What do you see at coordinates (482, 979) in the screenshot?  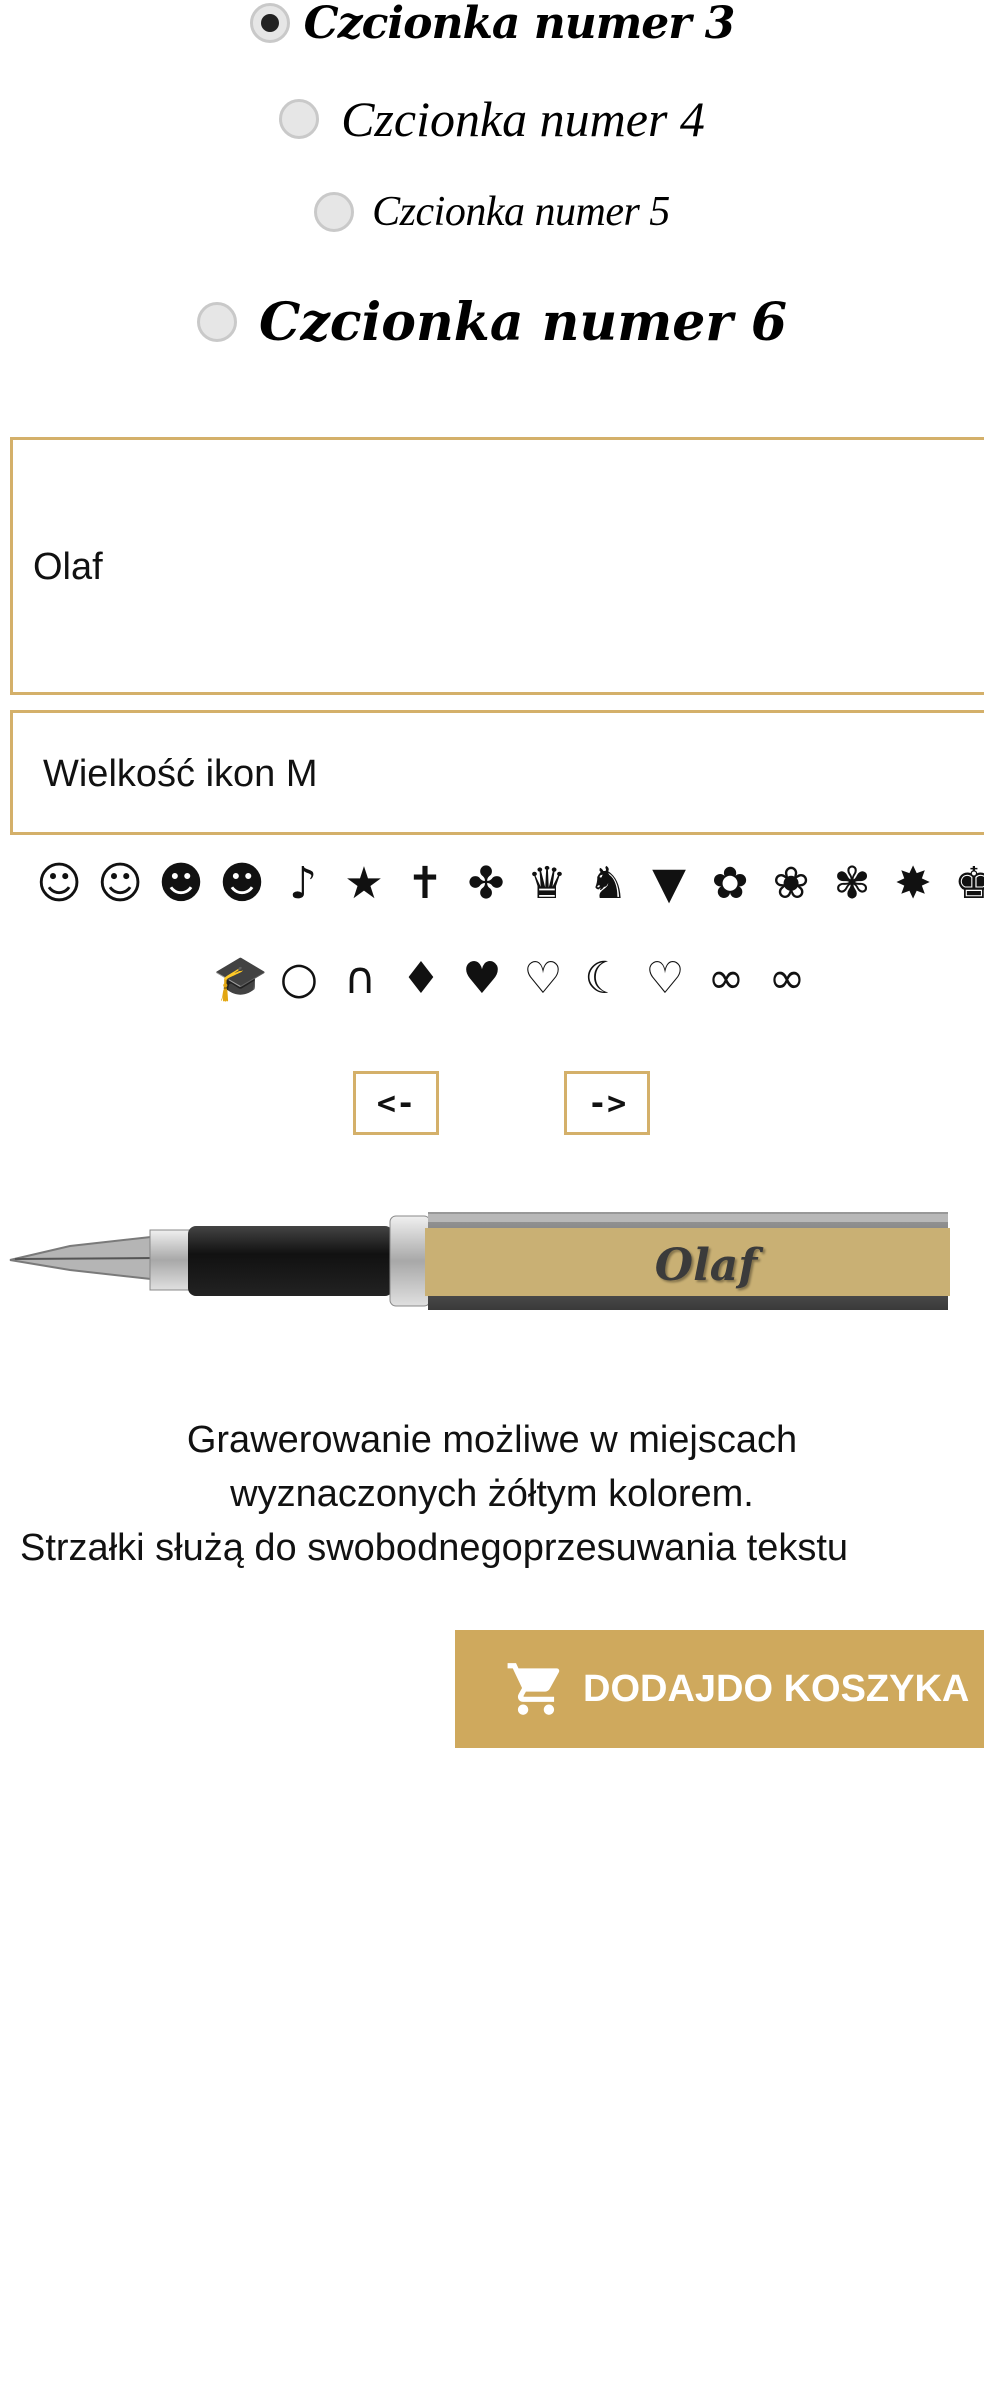 I see `heart-filled-icon: ♥` at bounding box center [482, 979].